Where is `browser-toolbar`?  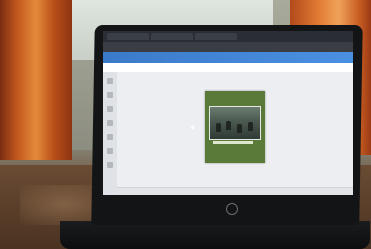 browser-toolbar is located at coordinates (228, 51).